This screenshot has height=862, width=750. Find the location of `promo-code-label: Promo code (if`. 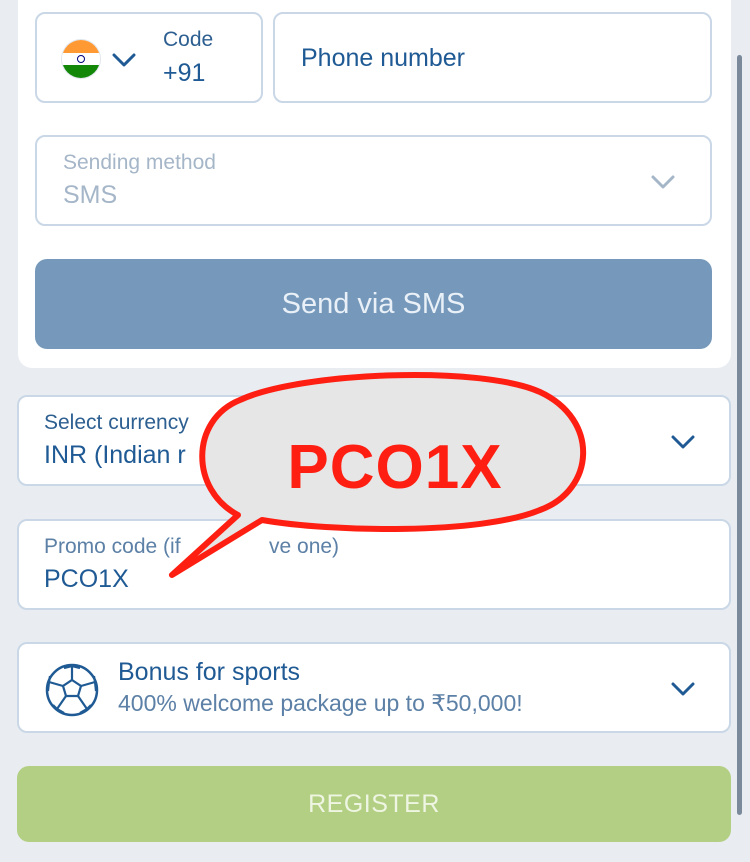

promo-code-label: Promo code (if is located at coordinates (112, 546).